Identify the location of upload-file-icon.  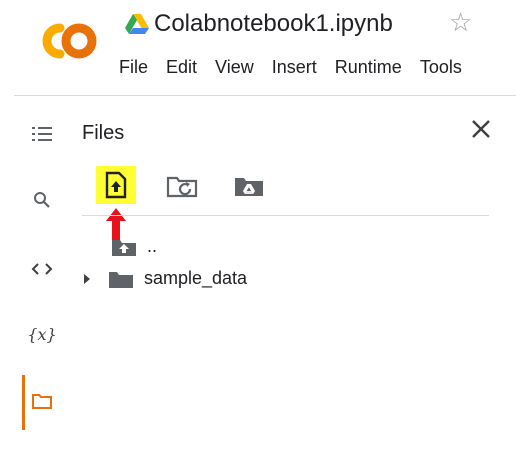
(116, 185).